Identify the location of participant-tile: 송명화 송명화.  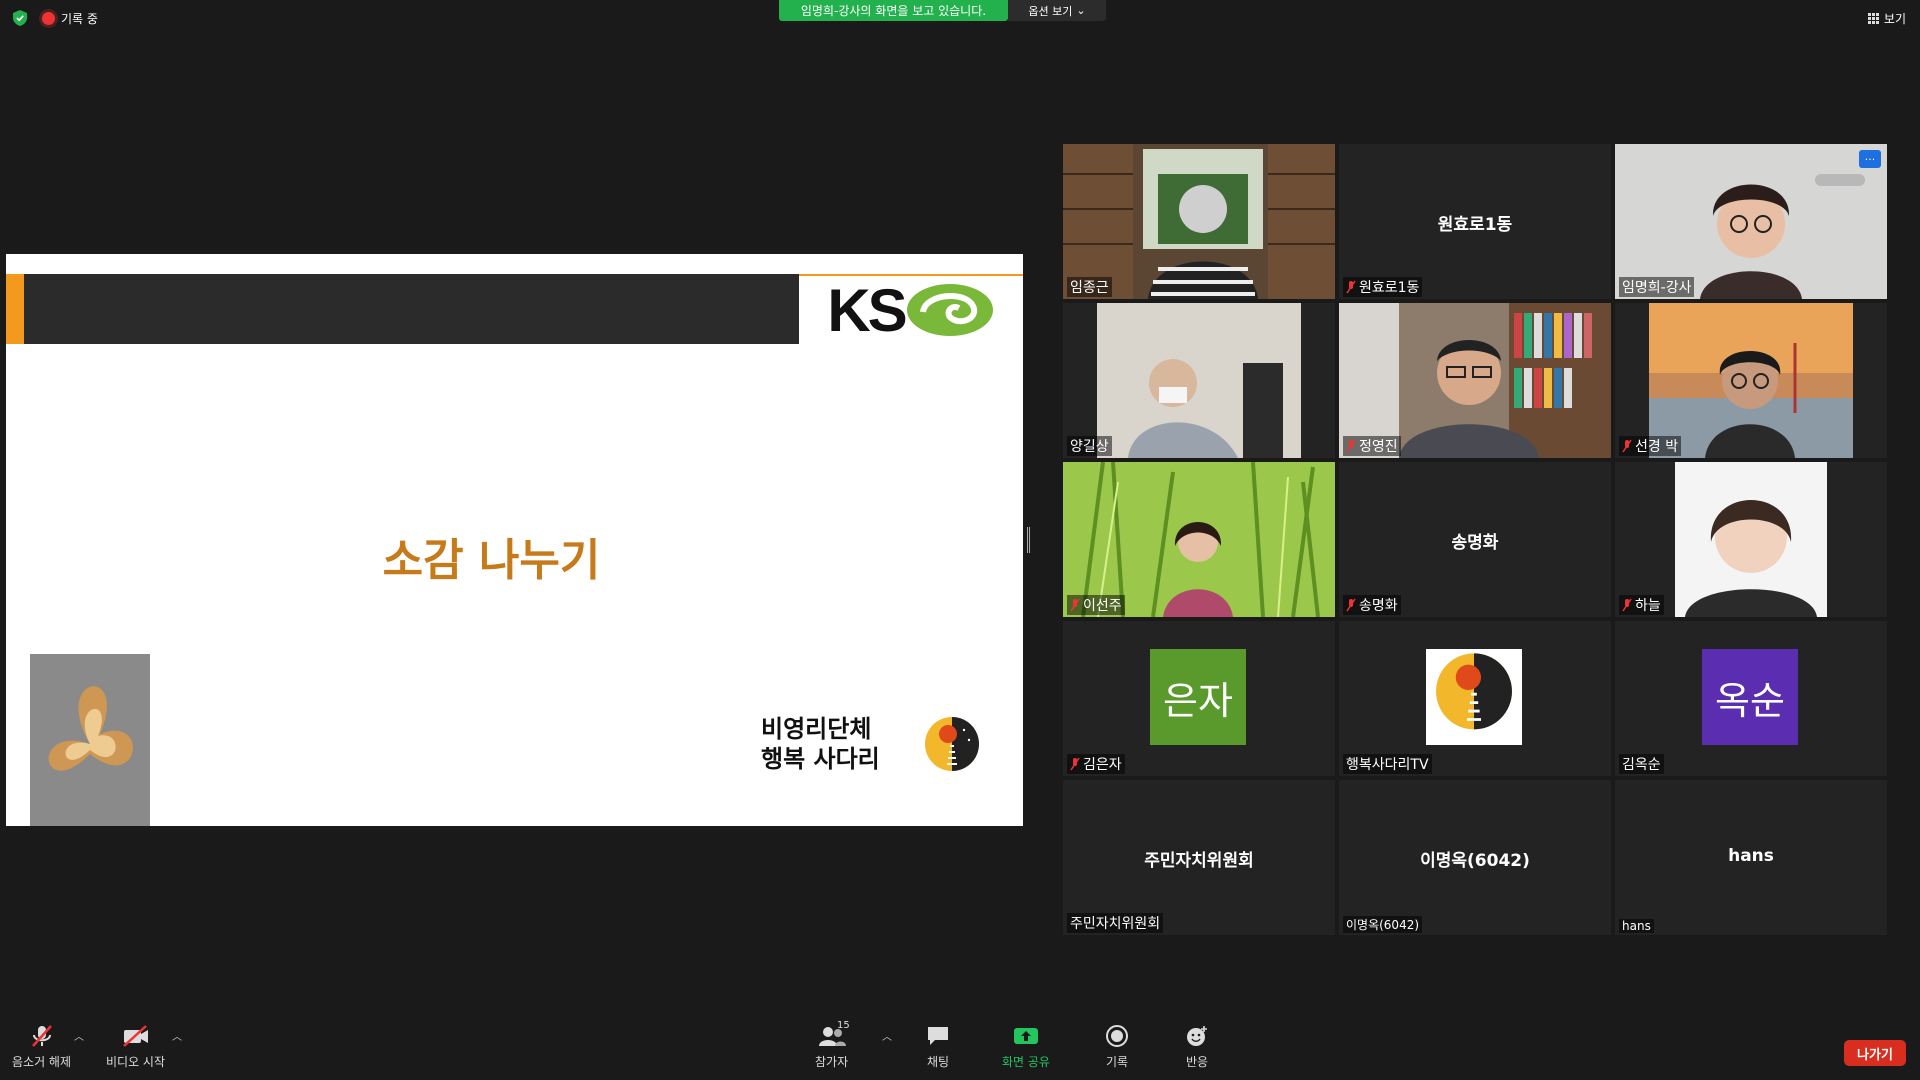
(1475, 539).